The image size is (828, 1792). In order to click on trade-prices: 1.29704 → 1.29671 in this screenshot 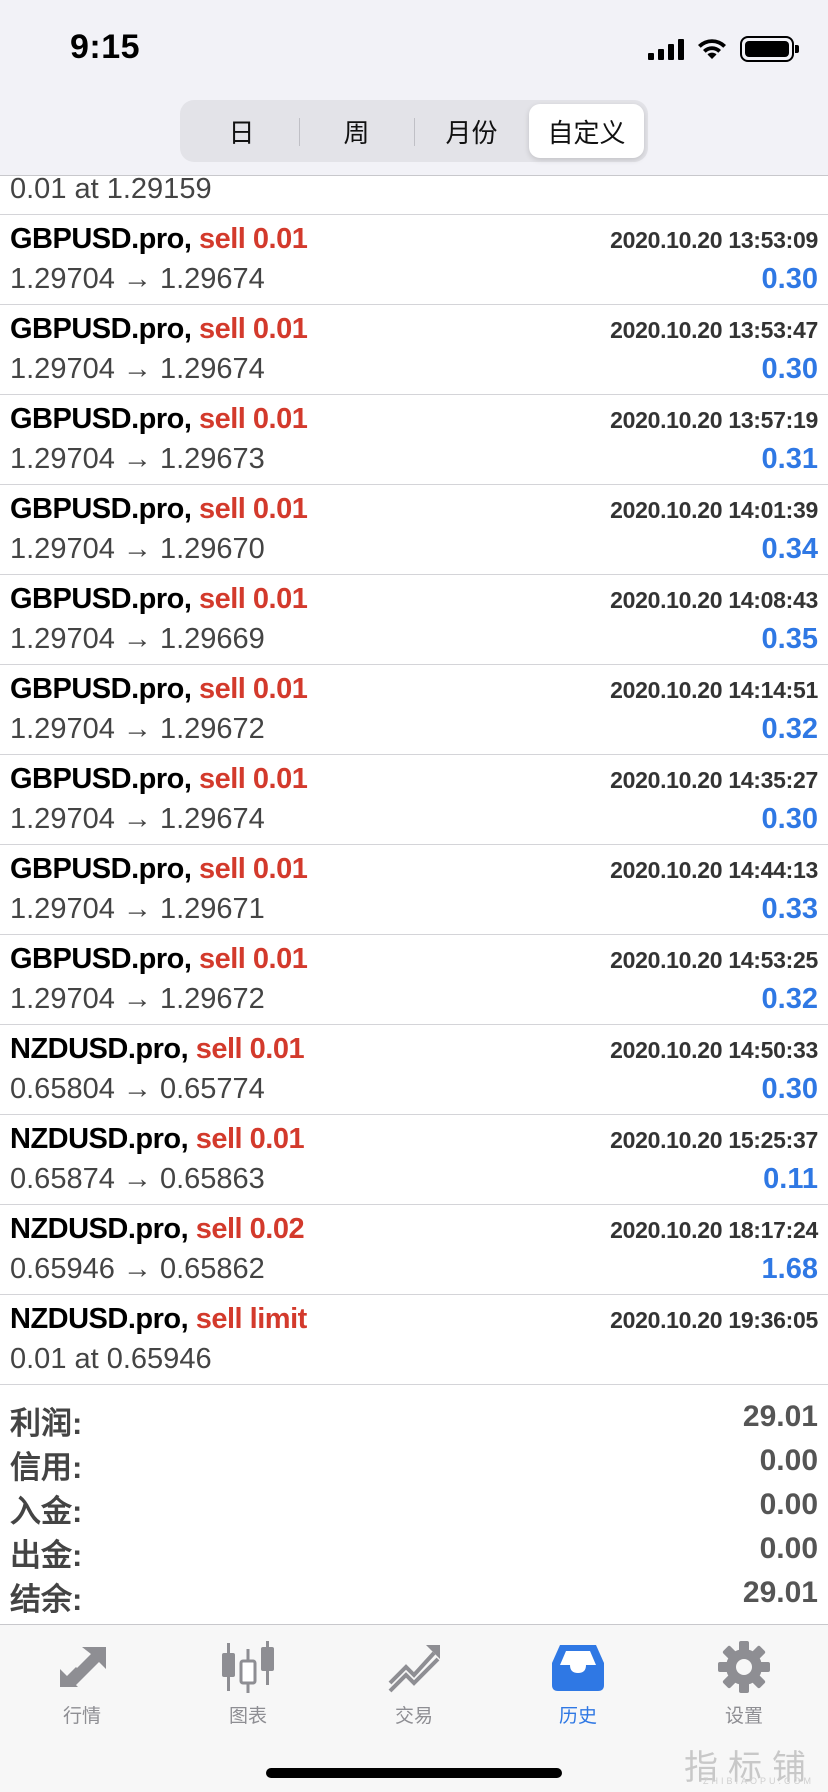, I will do `click(137, 909)`.